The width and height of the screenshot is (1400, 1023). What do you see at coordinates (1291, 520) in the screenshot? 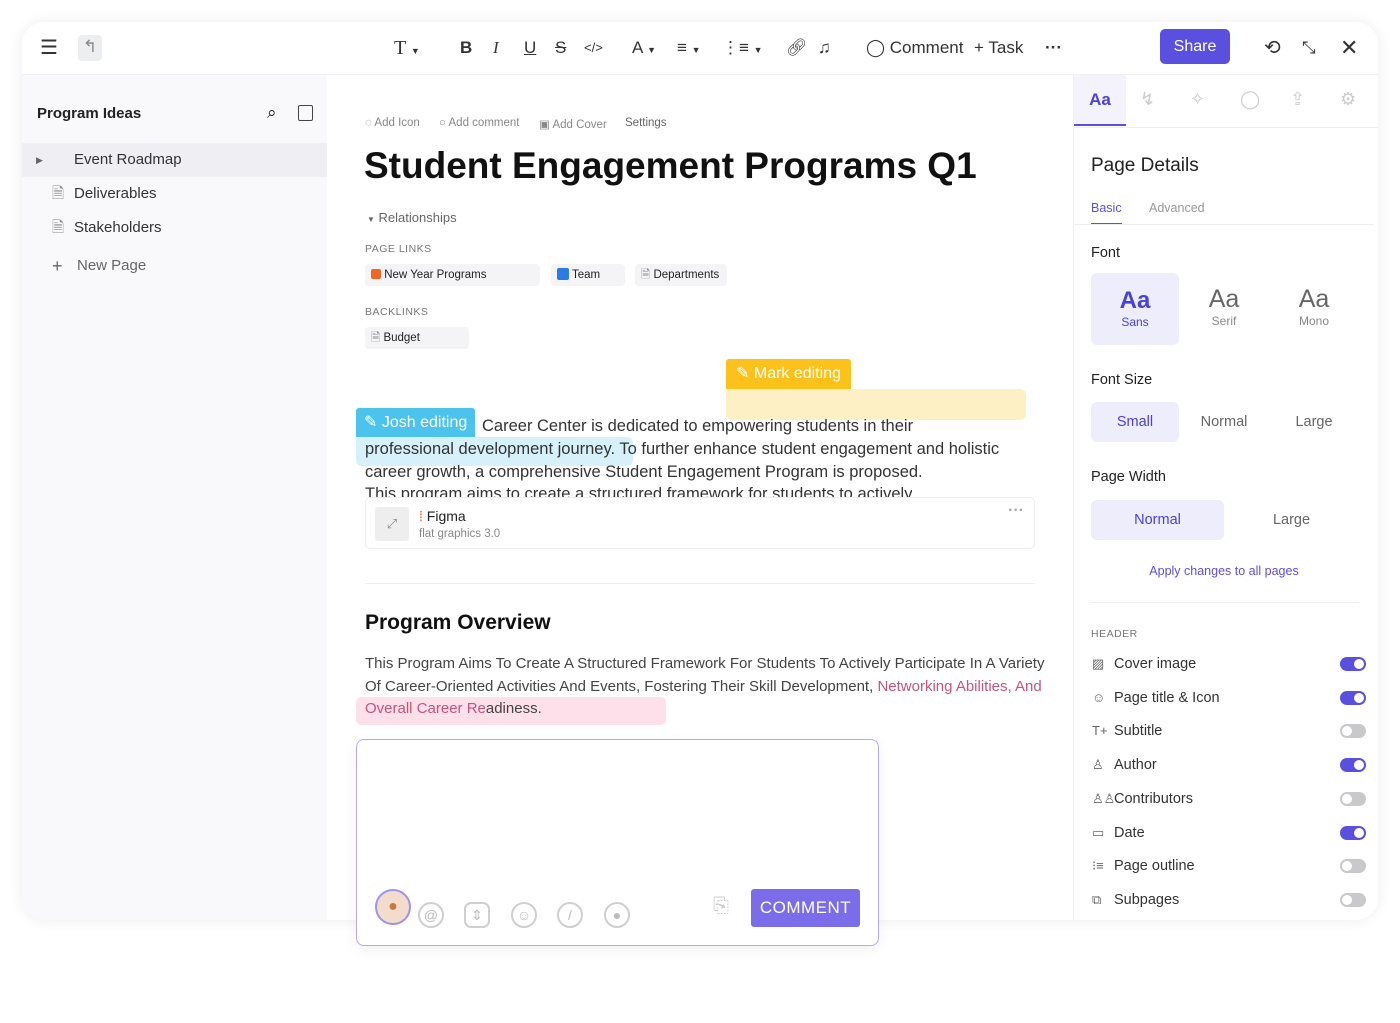
I see `width-large: Large` at bounding box center [1291, 520].